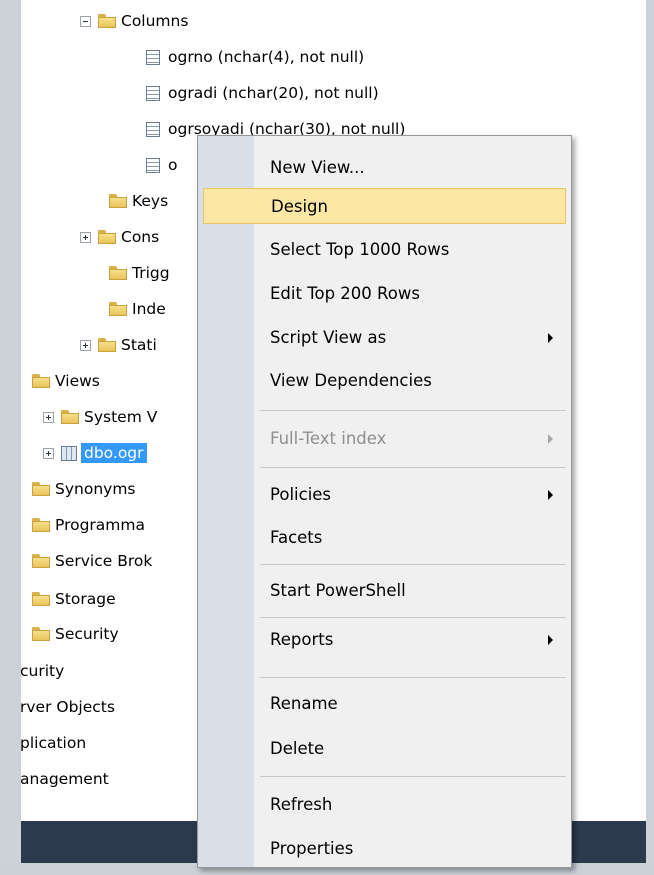 This screenshot has height=875, width=654. I want to click on tree-node-label: ogradi (nchar(20), not null), so click(273, 93).